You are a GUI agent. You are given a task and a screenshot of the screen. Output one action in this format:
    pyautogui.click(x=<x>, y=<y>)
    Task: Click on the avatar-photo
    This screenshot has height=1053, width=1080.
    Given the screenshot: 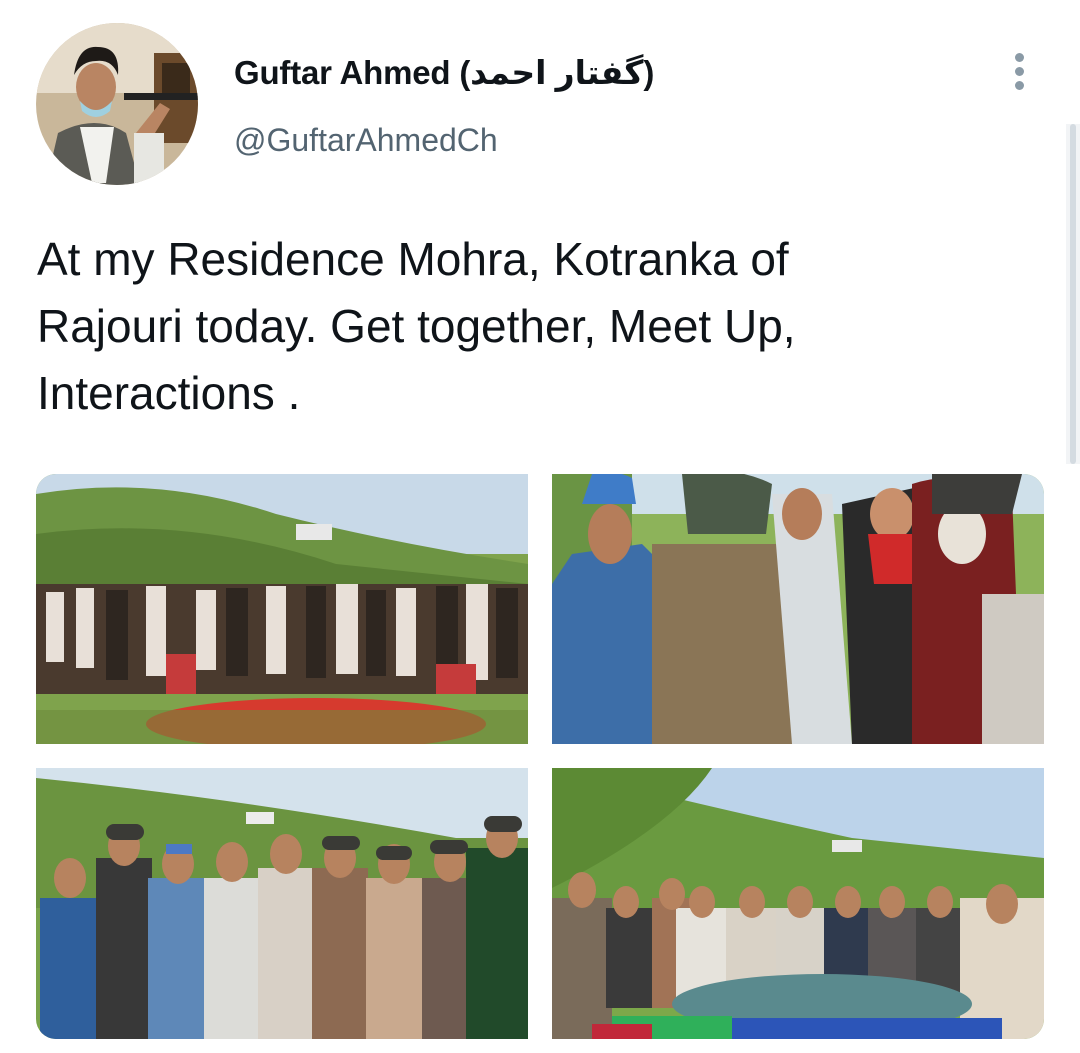 What is the action you would take?
    pyautogui.click(x=117, y=104)
    